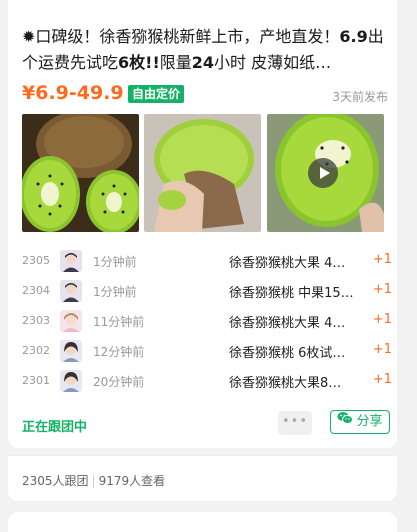 This screenshot has height=532, width=417. Describe the element at coordinates (119, 322) in the screenshot. I see `order-time: 11分钟前` at that location.